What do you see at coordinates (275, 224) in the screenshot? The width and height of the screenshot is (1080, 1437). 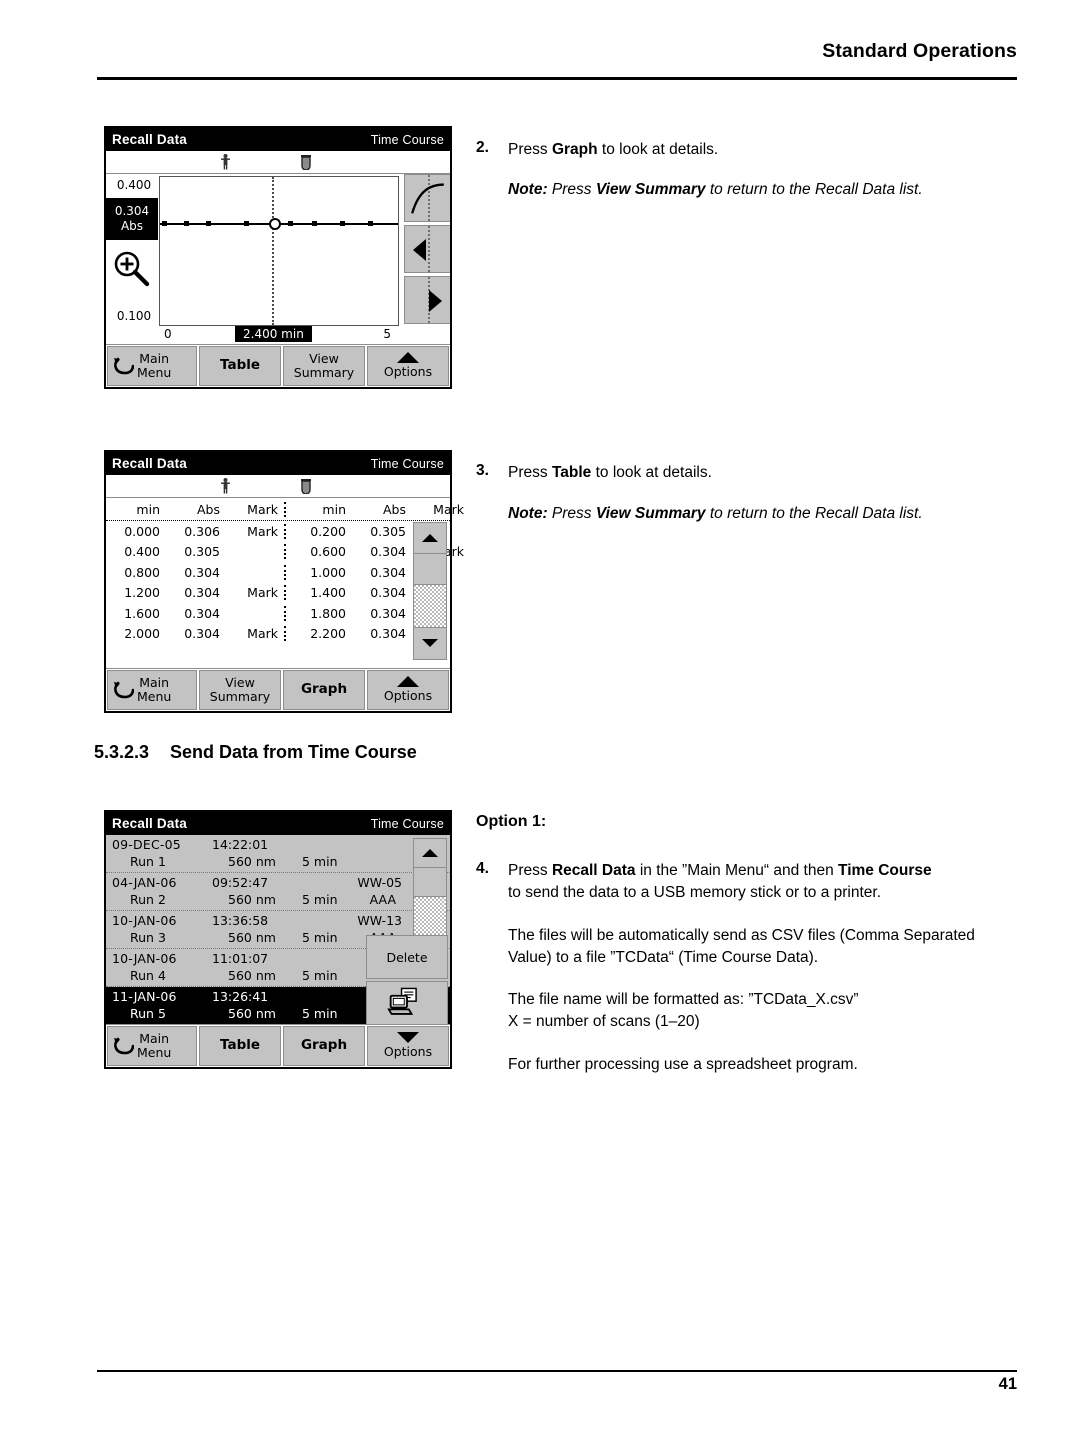 I see `cursor-data-point` at bounding box center [275, 224].